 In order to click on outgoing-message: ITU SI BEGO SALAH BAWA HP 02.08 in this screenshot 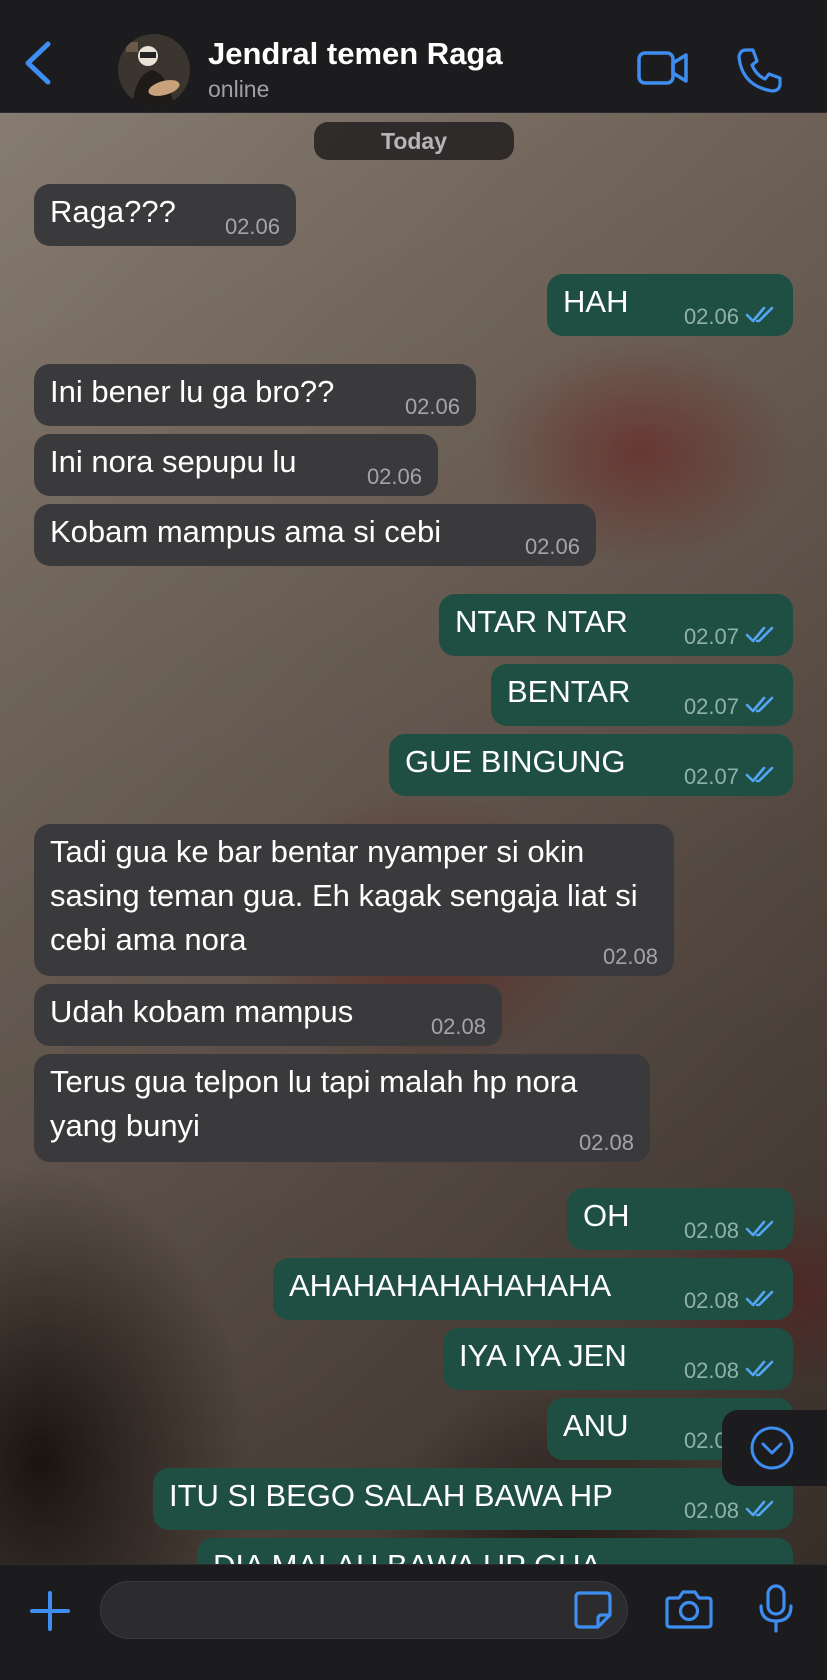, I will do `click(473, 1499)`.